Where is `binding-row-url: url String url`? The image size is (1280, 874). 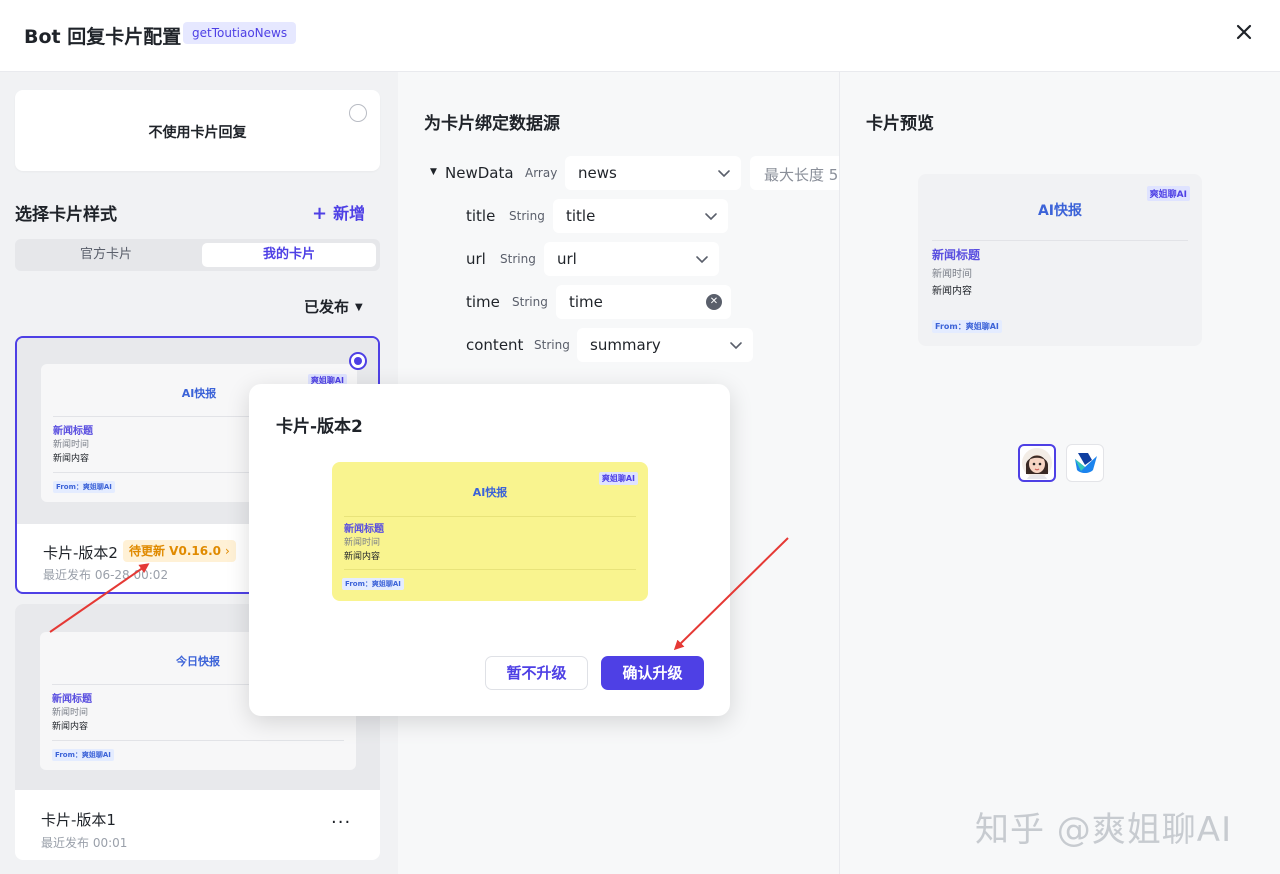 binding-row-url: url String url is located at coordinates (616, 259).